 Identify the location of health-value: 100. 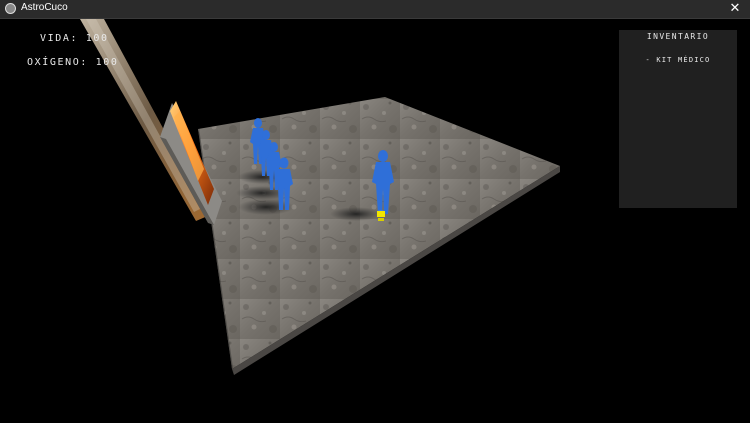
(97, 38).